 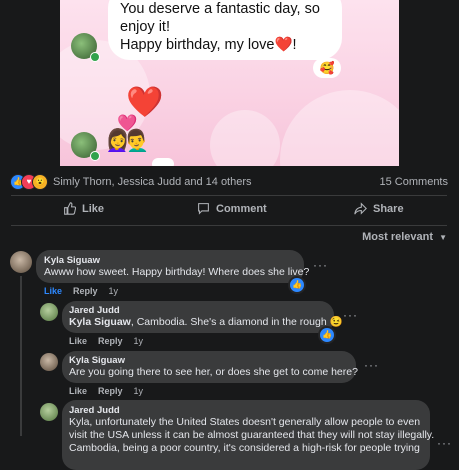 I want to click on wow-icon: 😮, so click(x=40, y=182).